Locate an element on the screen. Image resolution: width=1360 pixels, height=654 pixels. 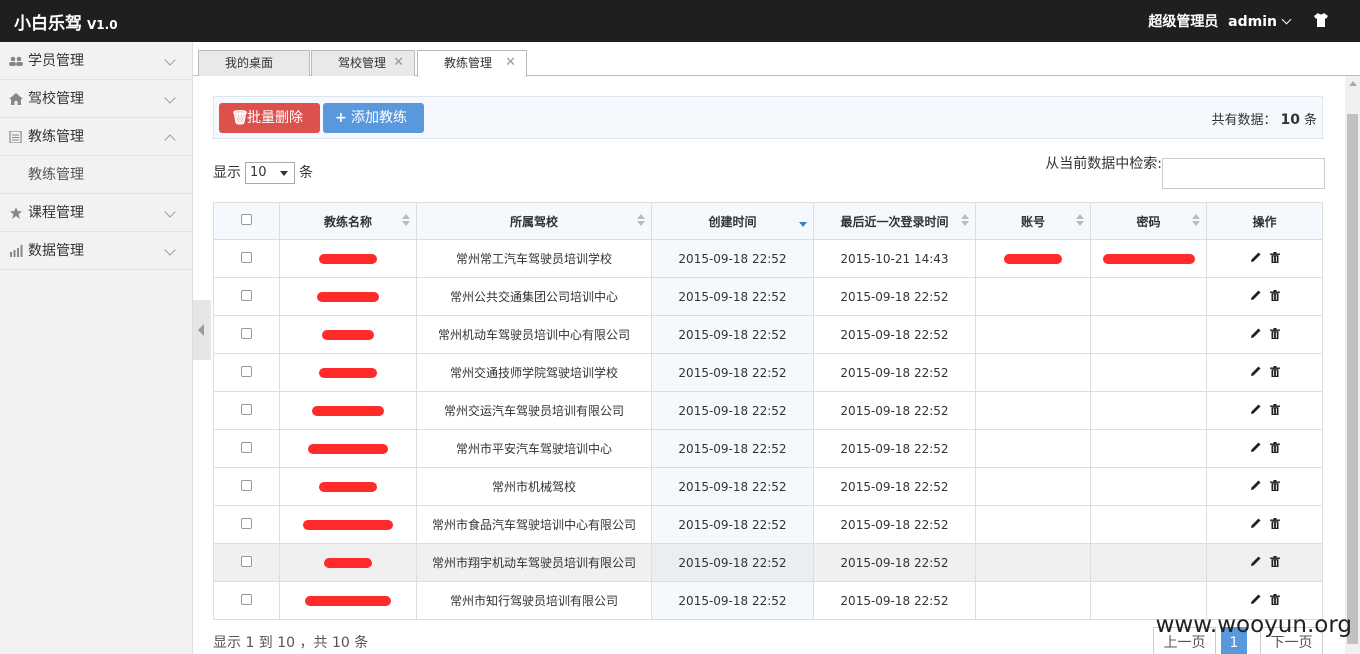
scroll-up-icon is located at coordinates (1353, 83).